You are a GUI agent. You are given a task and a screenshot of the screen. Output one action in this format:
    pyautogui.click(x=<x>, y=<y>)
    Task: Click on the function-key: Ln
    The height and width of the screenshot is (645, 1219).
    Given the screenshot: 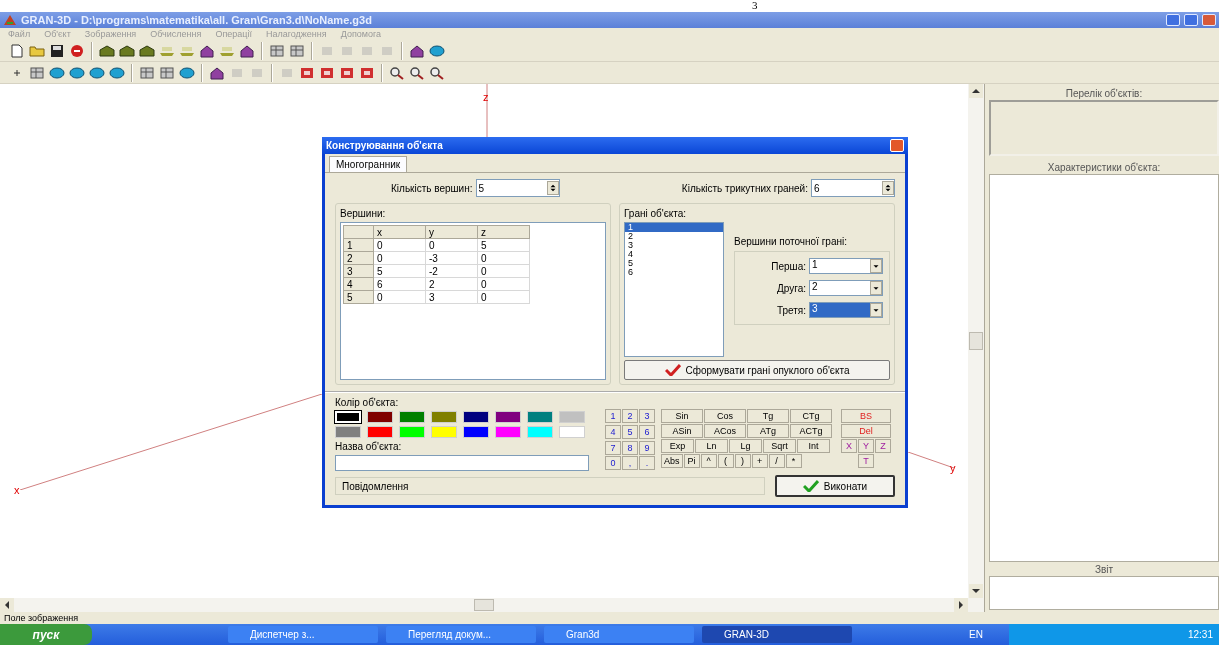 What is the action you would take?
    pyautogui.click(x=711, y=446)
    